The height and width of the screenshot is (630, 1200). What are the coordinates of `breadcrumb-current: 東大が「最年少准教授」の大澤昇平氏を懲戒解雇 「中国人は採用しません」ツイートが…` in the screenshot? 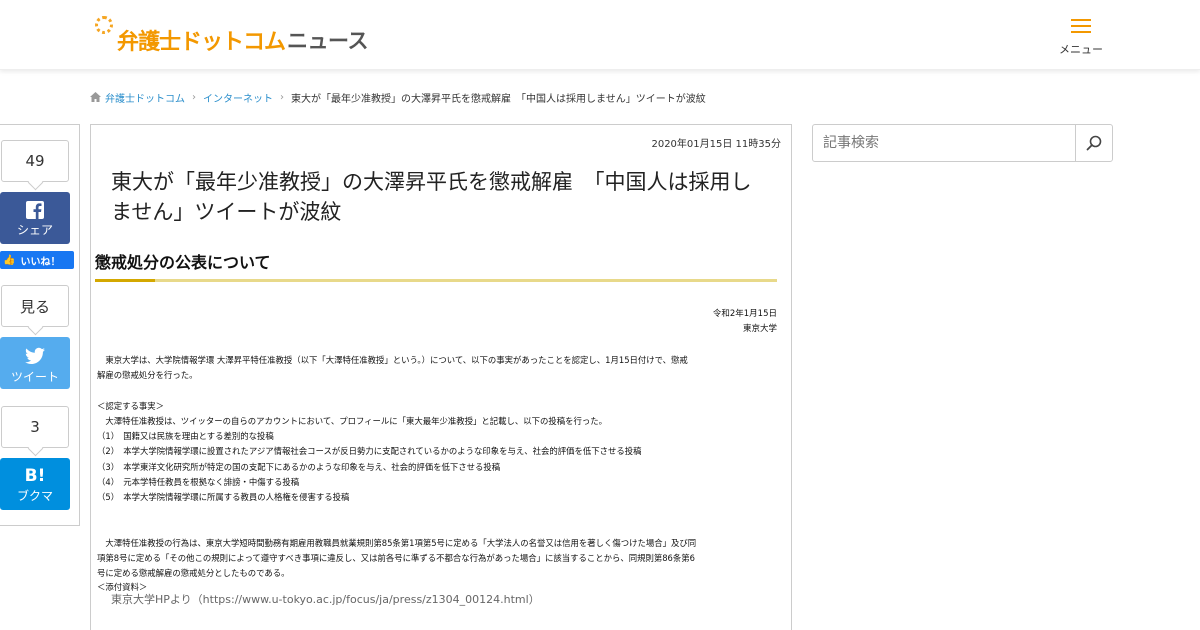 It's located at (498, 99).